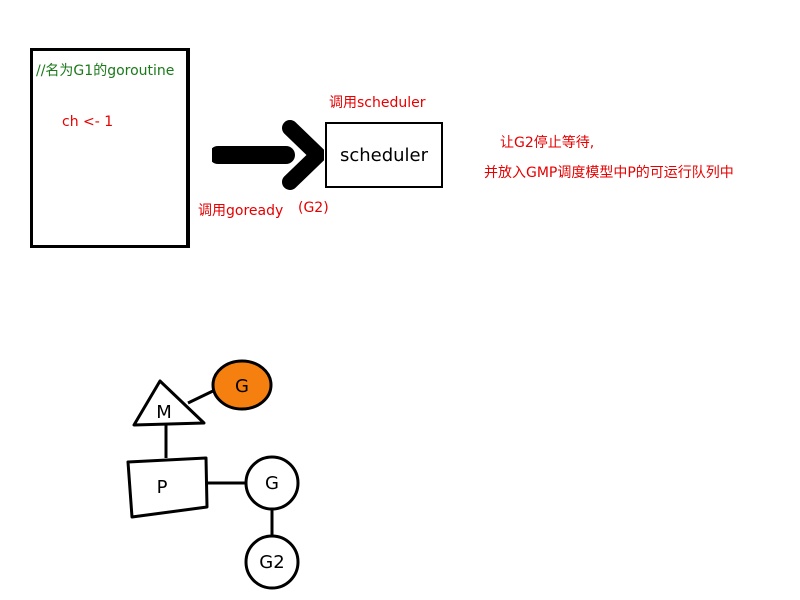  Describe the element at coordinates (213, 474) in the screenshot. I see `gmp-diagram: G M P G G2` at that location.